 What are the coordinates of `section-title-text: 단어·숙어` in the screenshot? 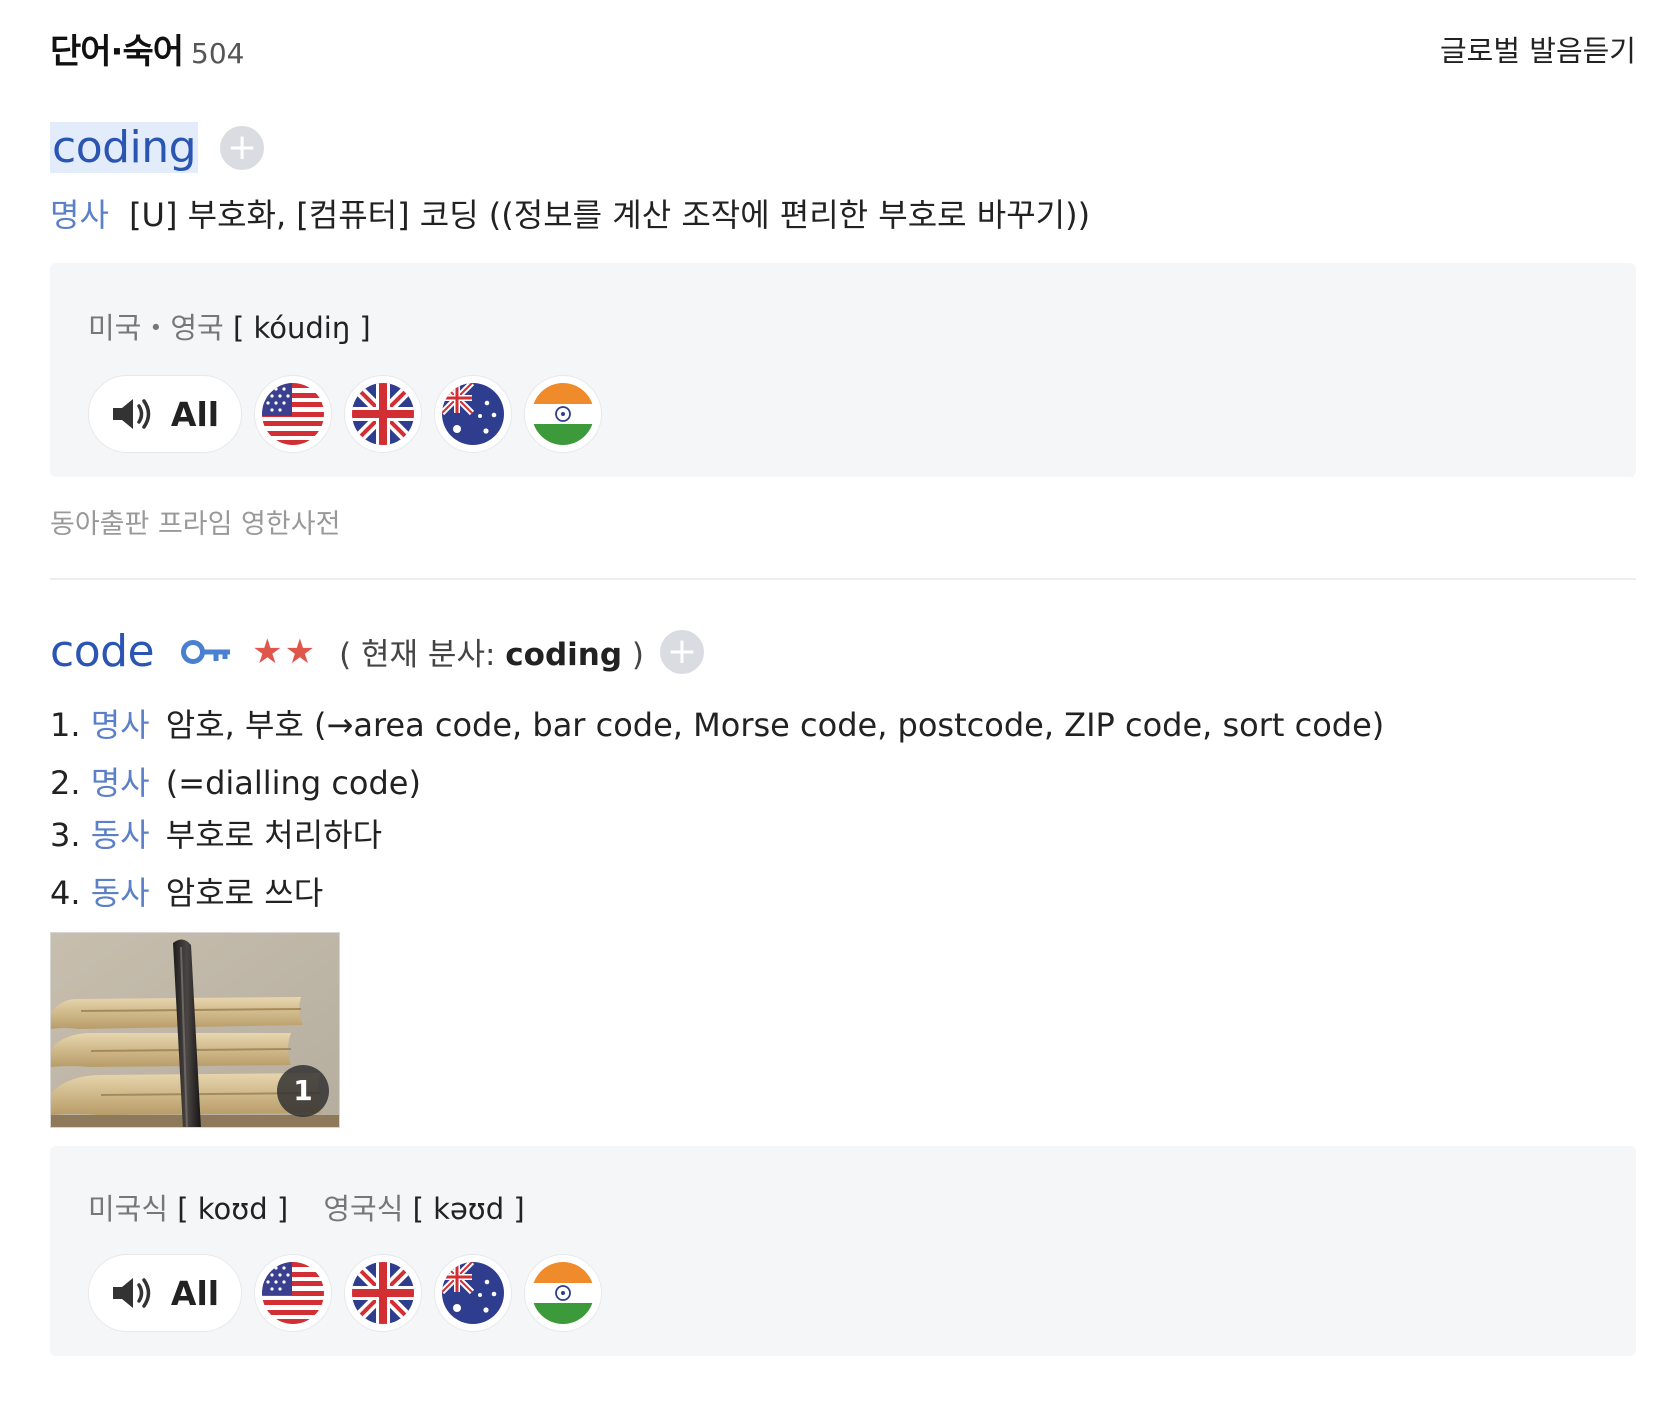 It's located at (117, 52).